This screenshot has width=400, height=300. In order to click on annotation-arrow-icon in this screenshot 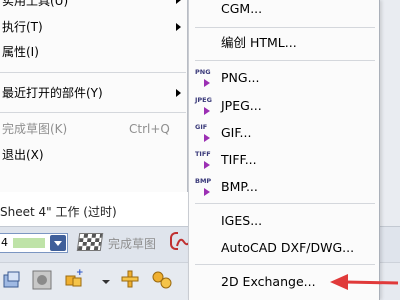, I will do `click(364, 282)`.